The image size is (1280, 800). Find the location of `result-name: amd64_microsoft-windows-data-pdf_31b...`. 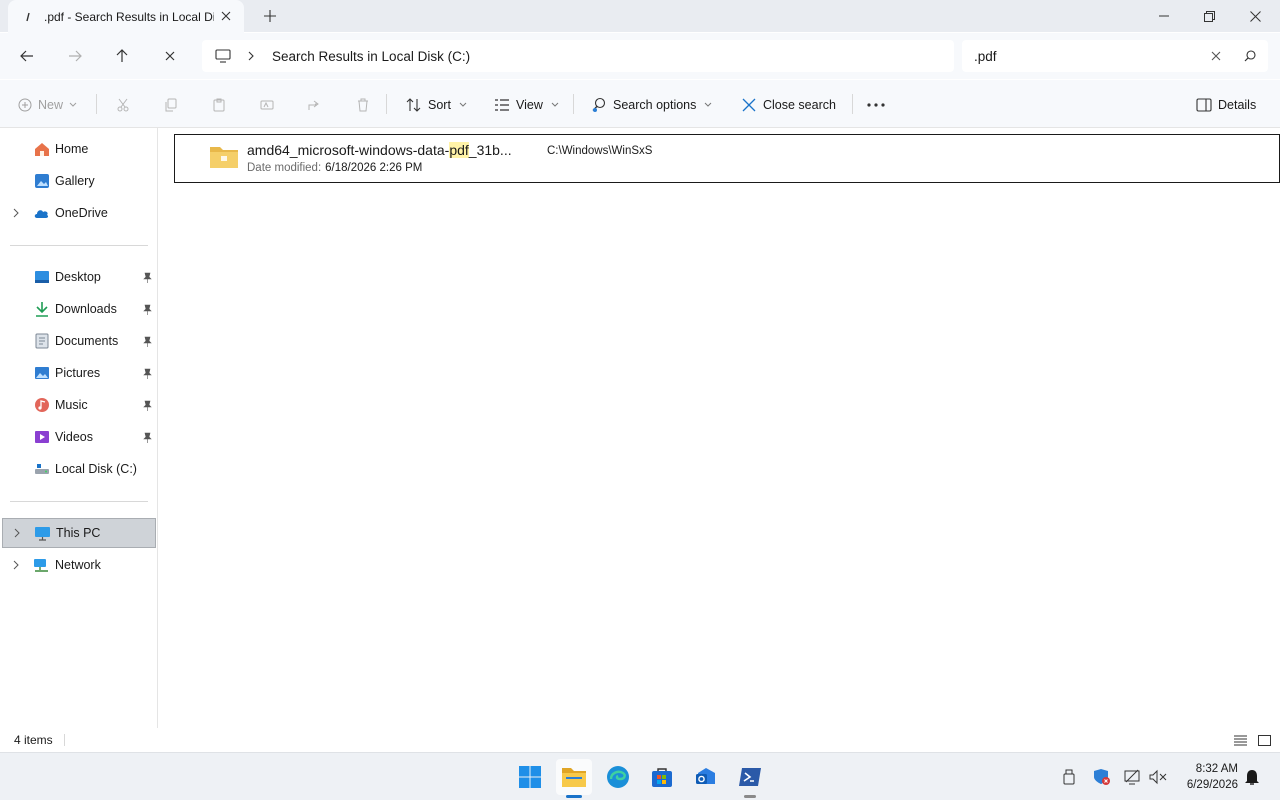

result-name: amd64_microsoft-windows-data-pdf_31b... is located at coordinates (379, 150).